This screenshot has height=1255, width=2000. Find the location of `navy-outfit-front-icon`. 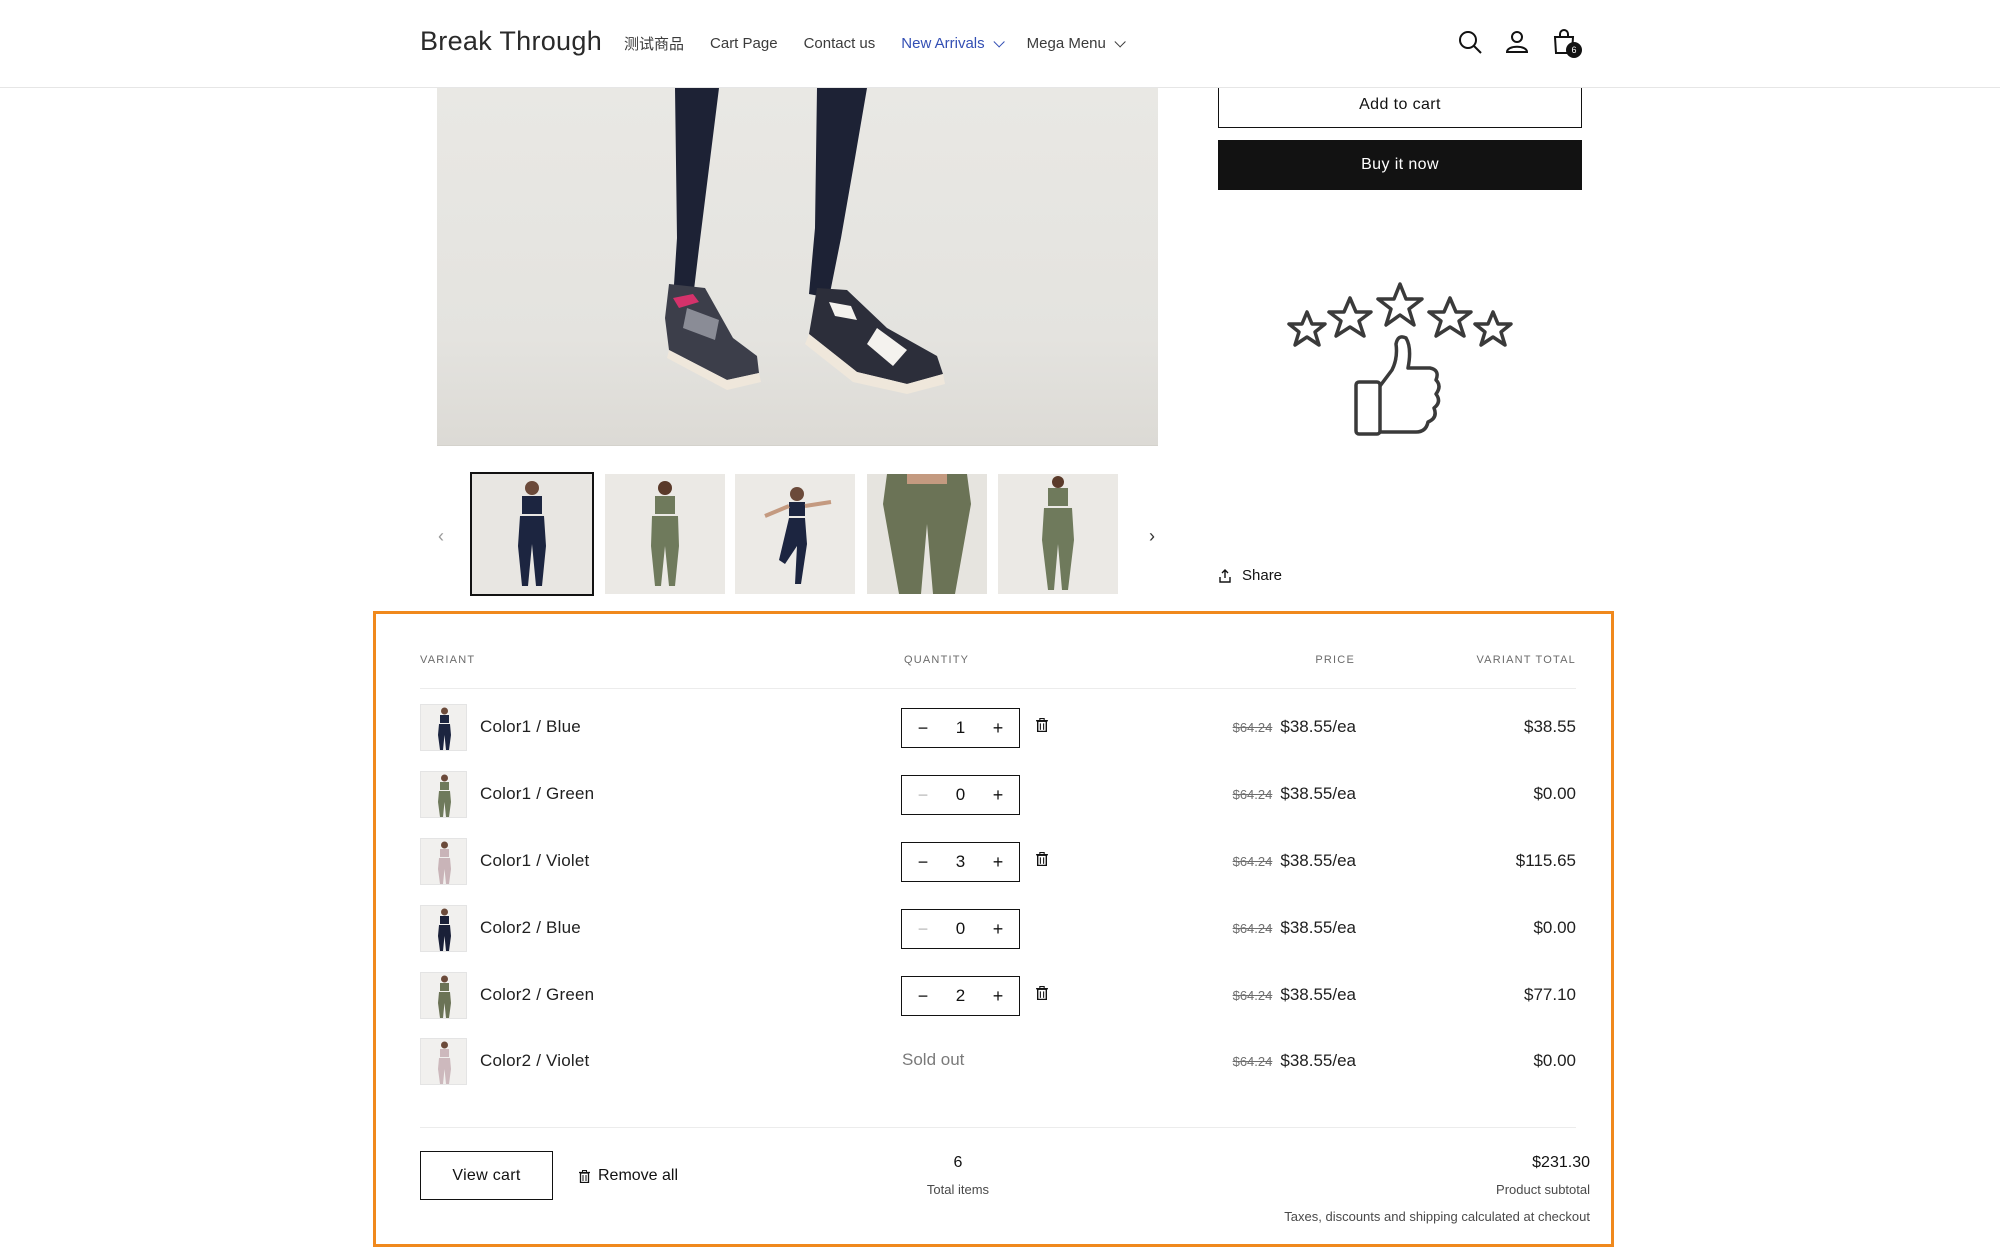

navy-outfit-front-icon is located at coordinates (532, 533).